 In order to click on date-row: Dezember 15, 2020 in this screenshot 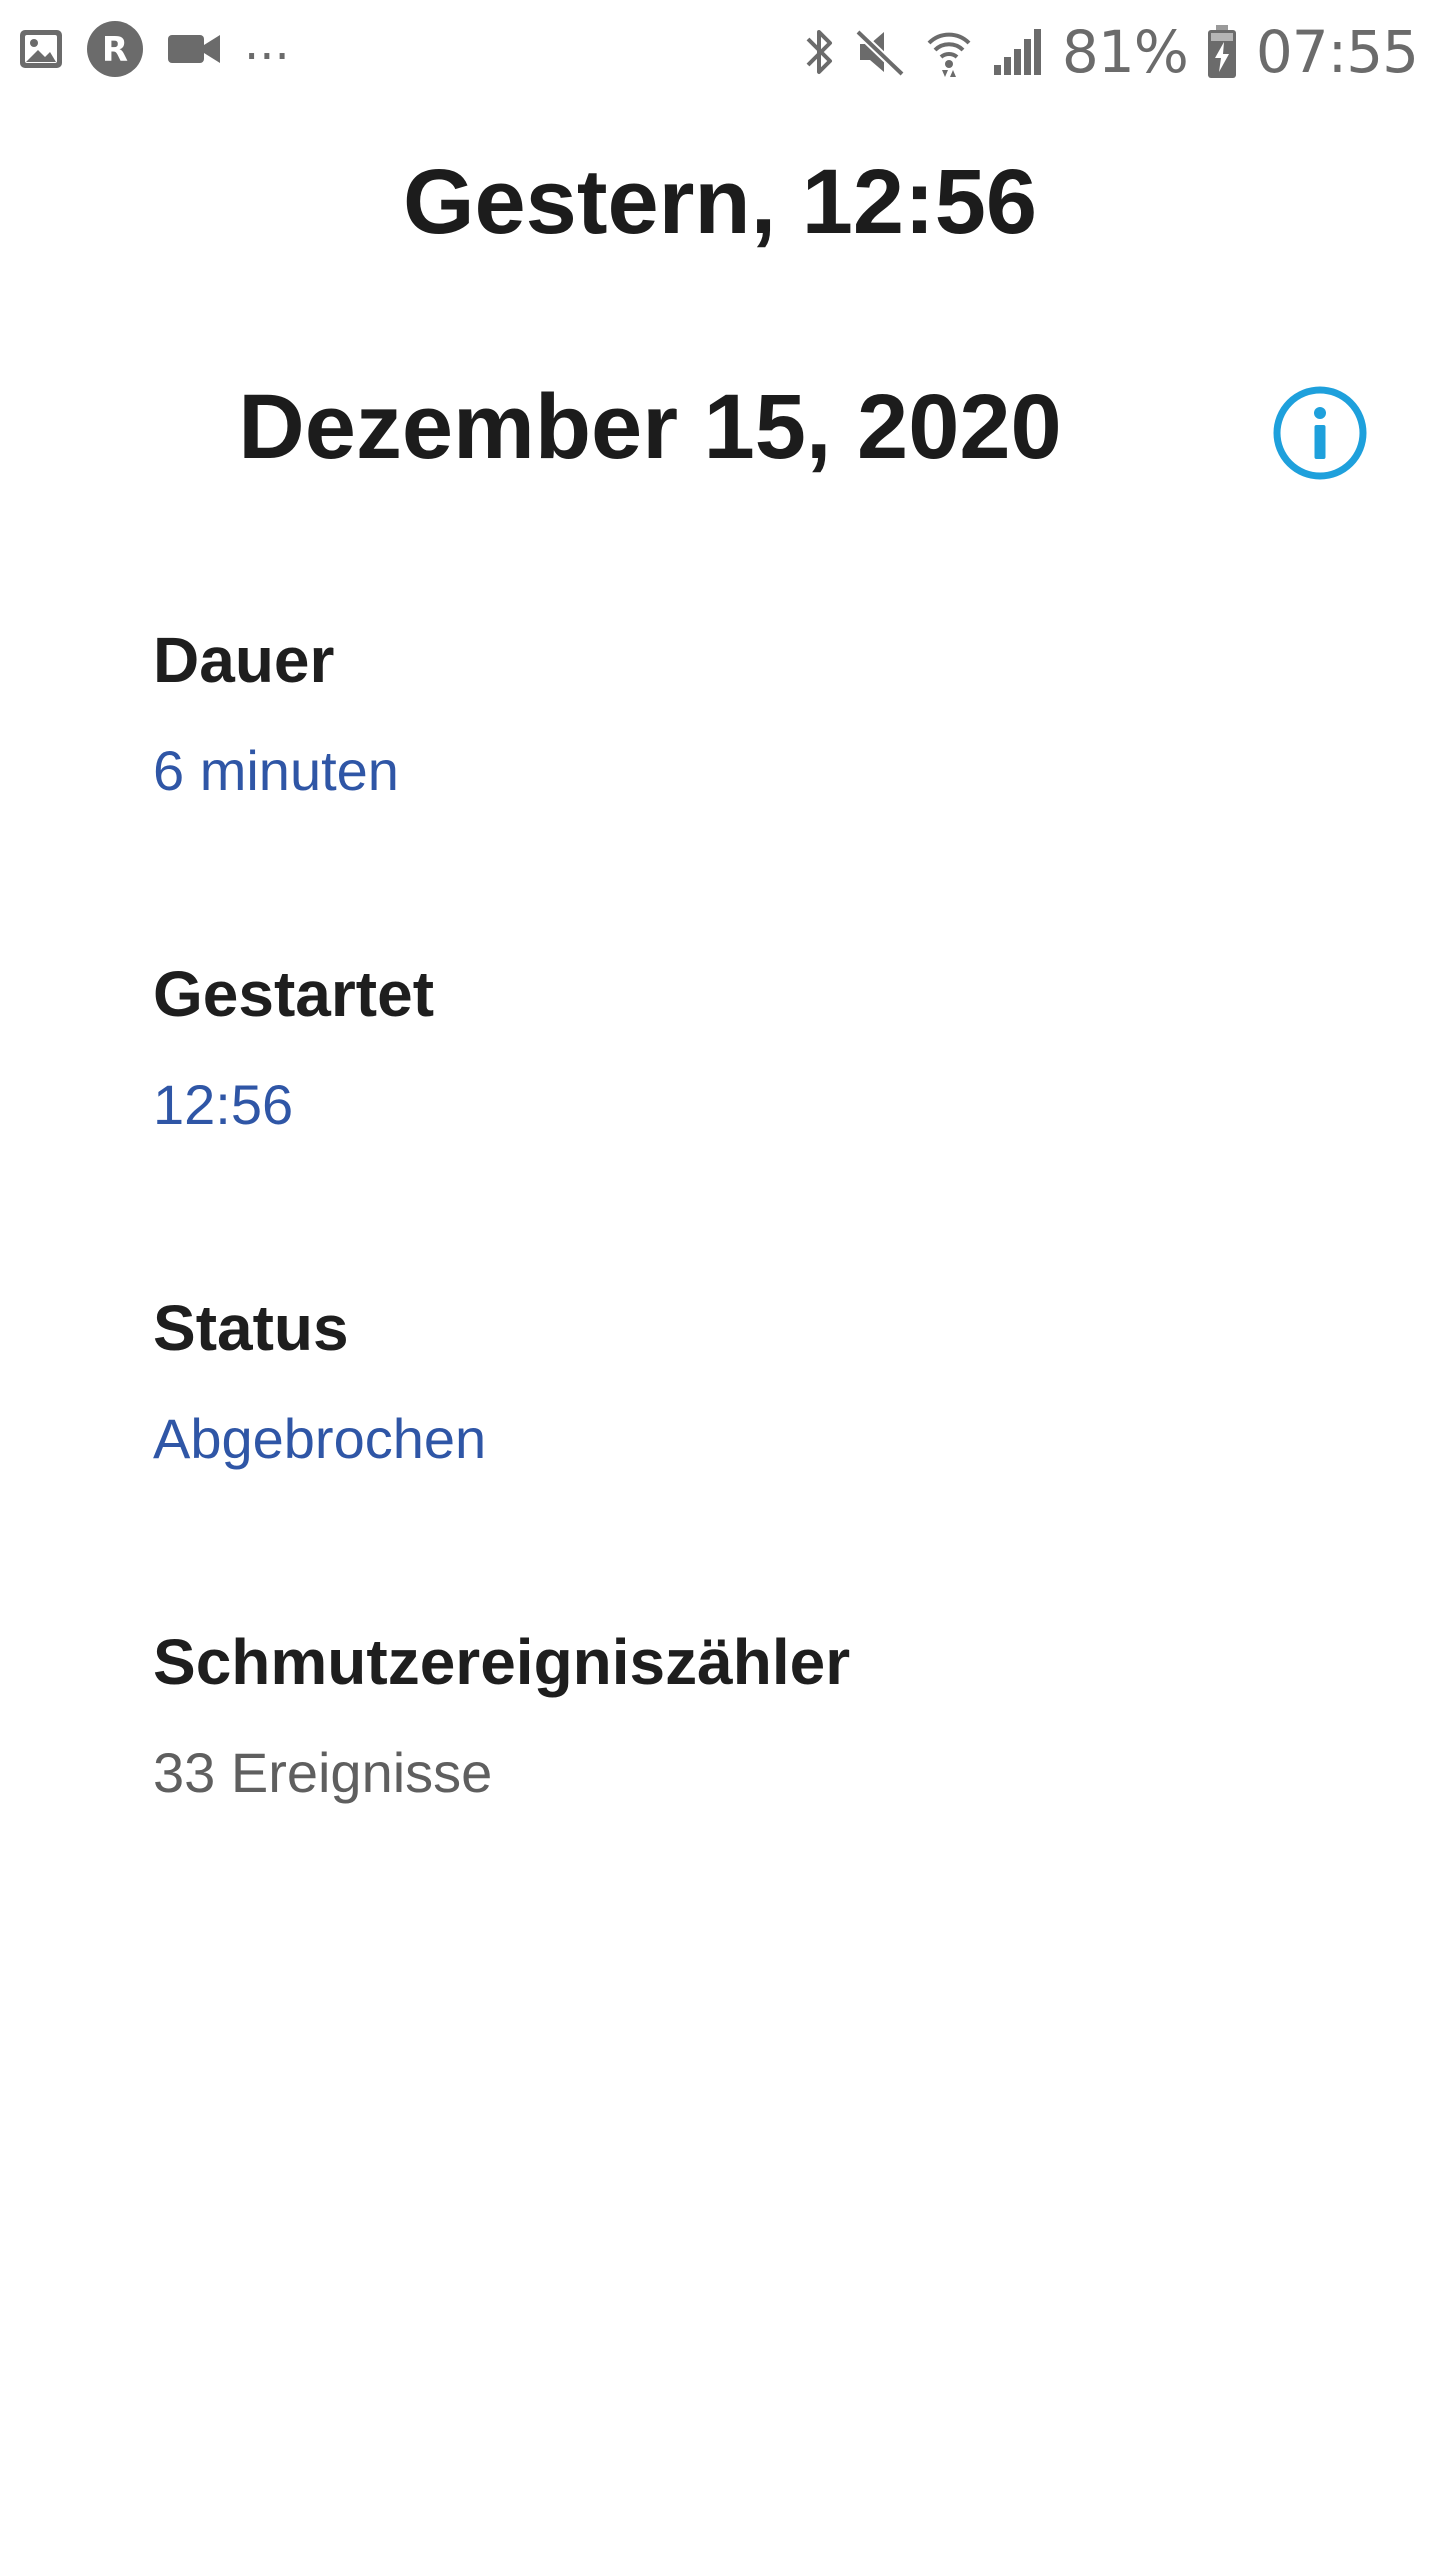, I will do `click(720, 440)`.